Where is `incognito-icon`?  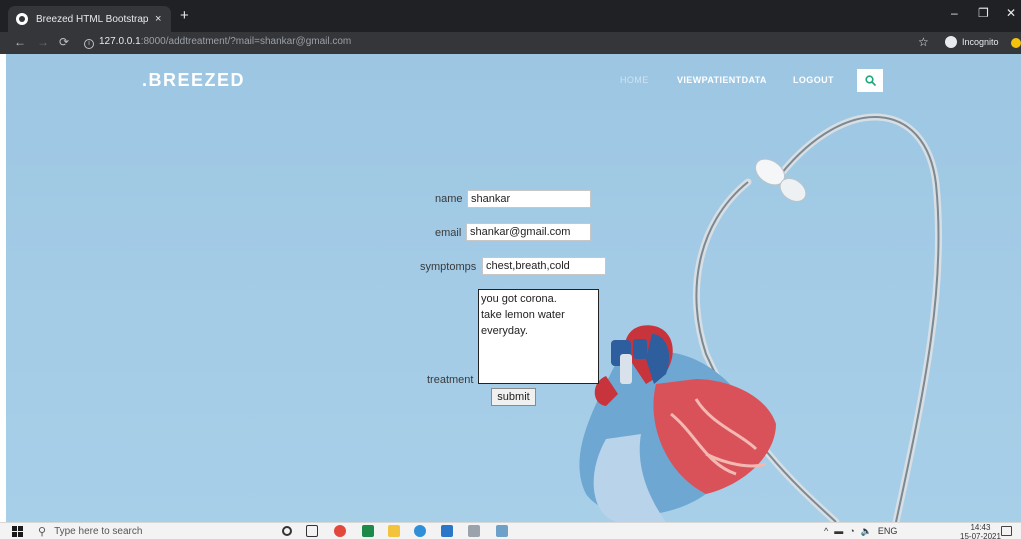
incognito-icon is located at coordinates (951, 42).